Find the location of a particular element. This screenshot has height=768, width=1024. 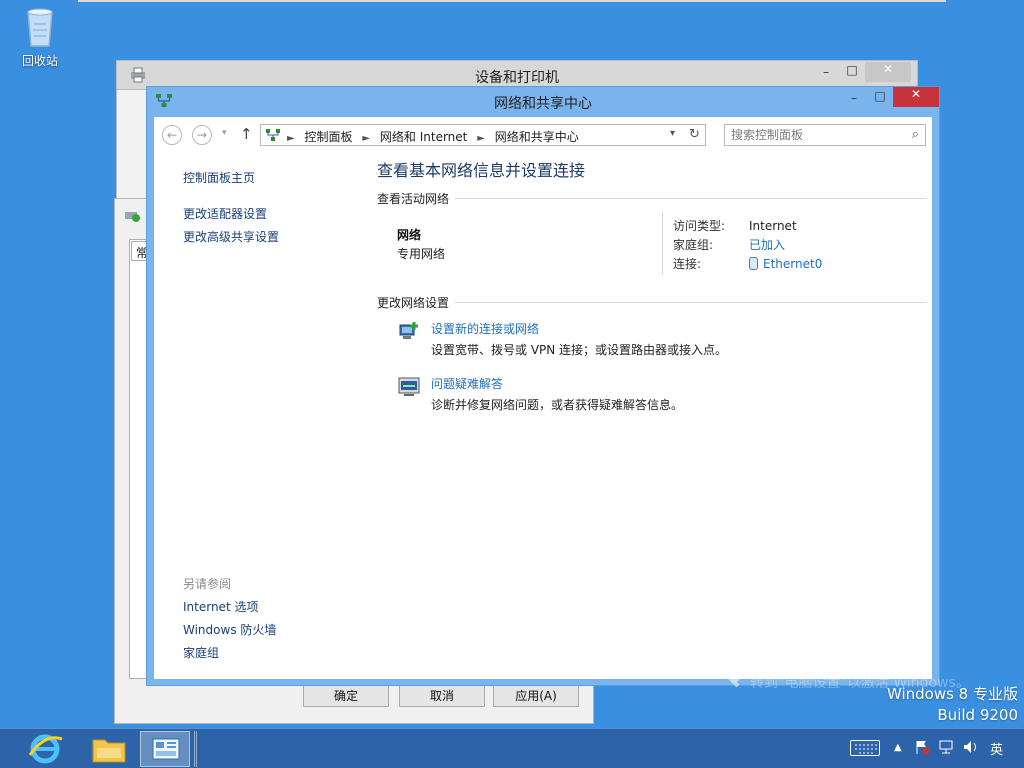

control-panel-home-link: 控制面板主页 is located at coordinates (219, 177).